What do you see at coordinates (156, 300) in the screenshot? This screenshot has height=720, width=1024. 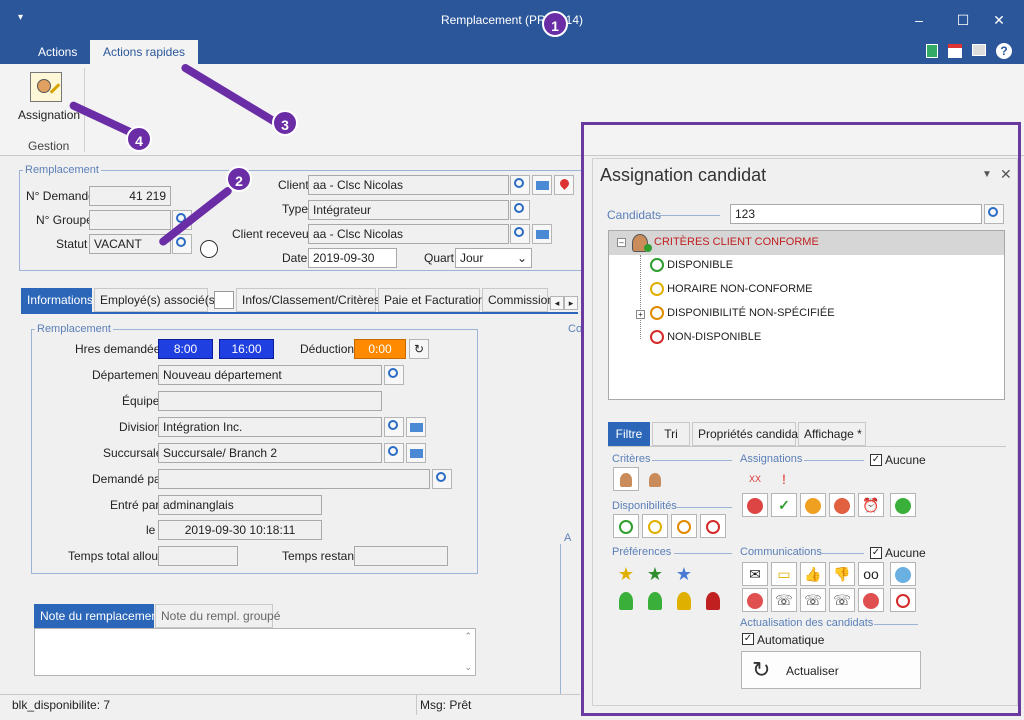 I see `tab-employes-associes: Employé(s) associé(s)` at bounding box center [156, 300].